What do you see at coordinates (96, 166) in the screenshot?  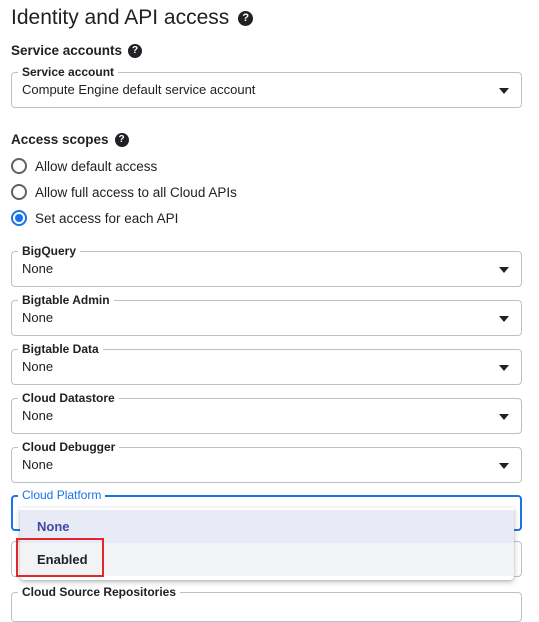 I see `radio-label: Allow default access` at bounding box center [96, 166].